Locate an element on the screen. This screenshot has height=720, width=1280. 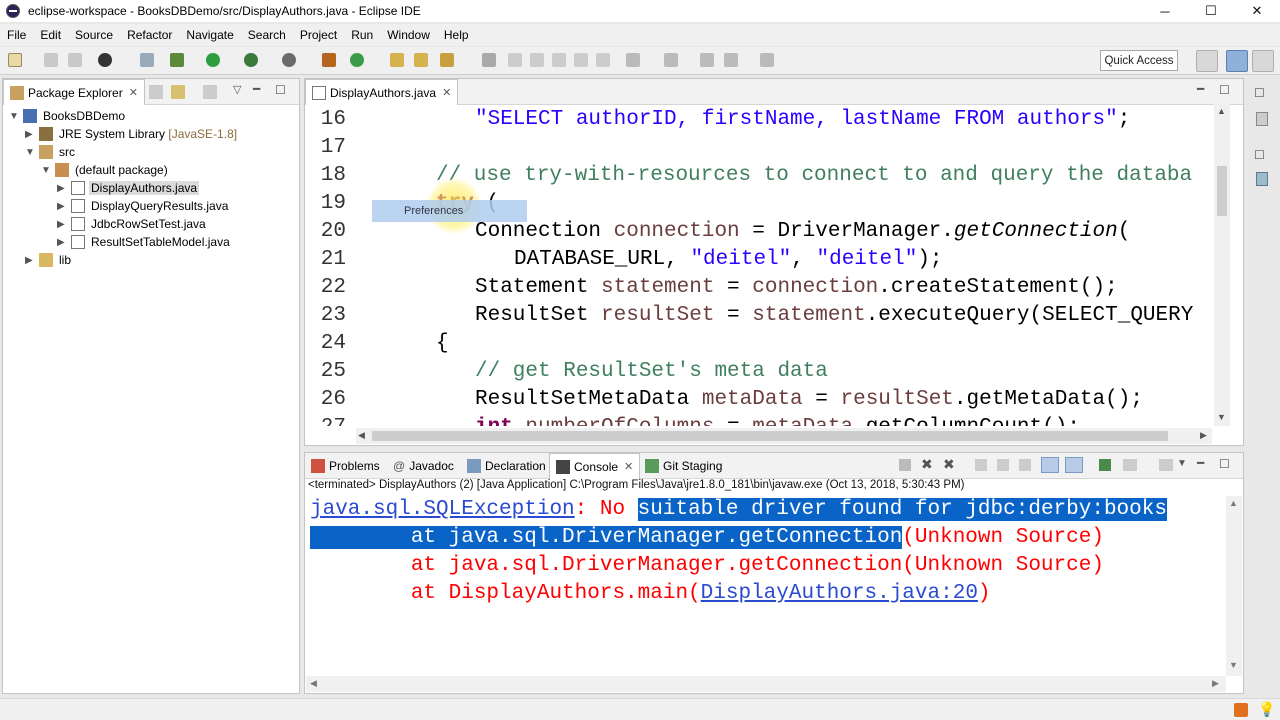
menu-navigate: Navigate is located at coordinates (209, 35).